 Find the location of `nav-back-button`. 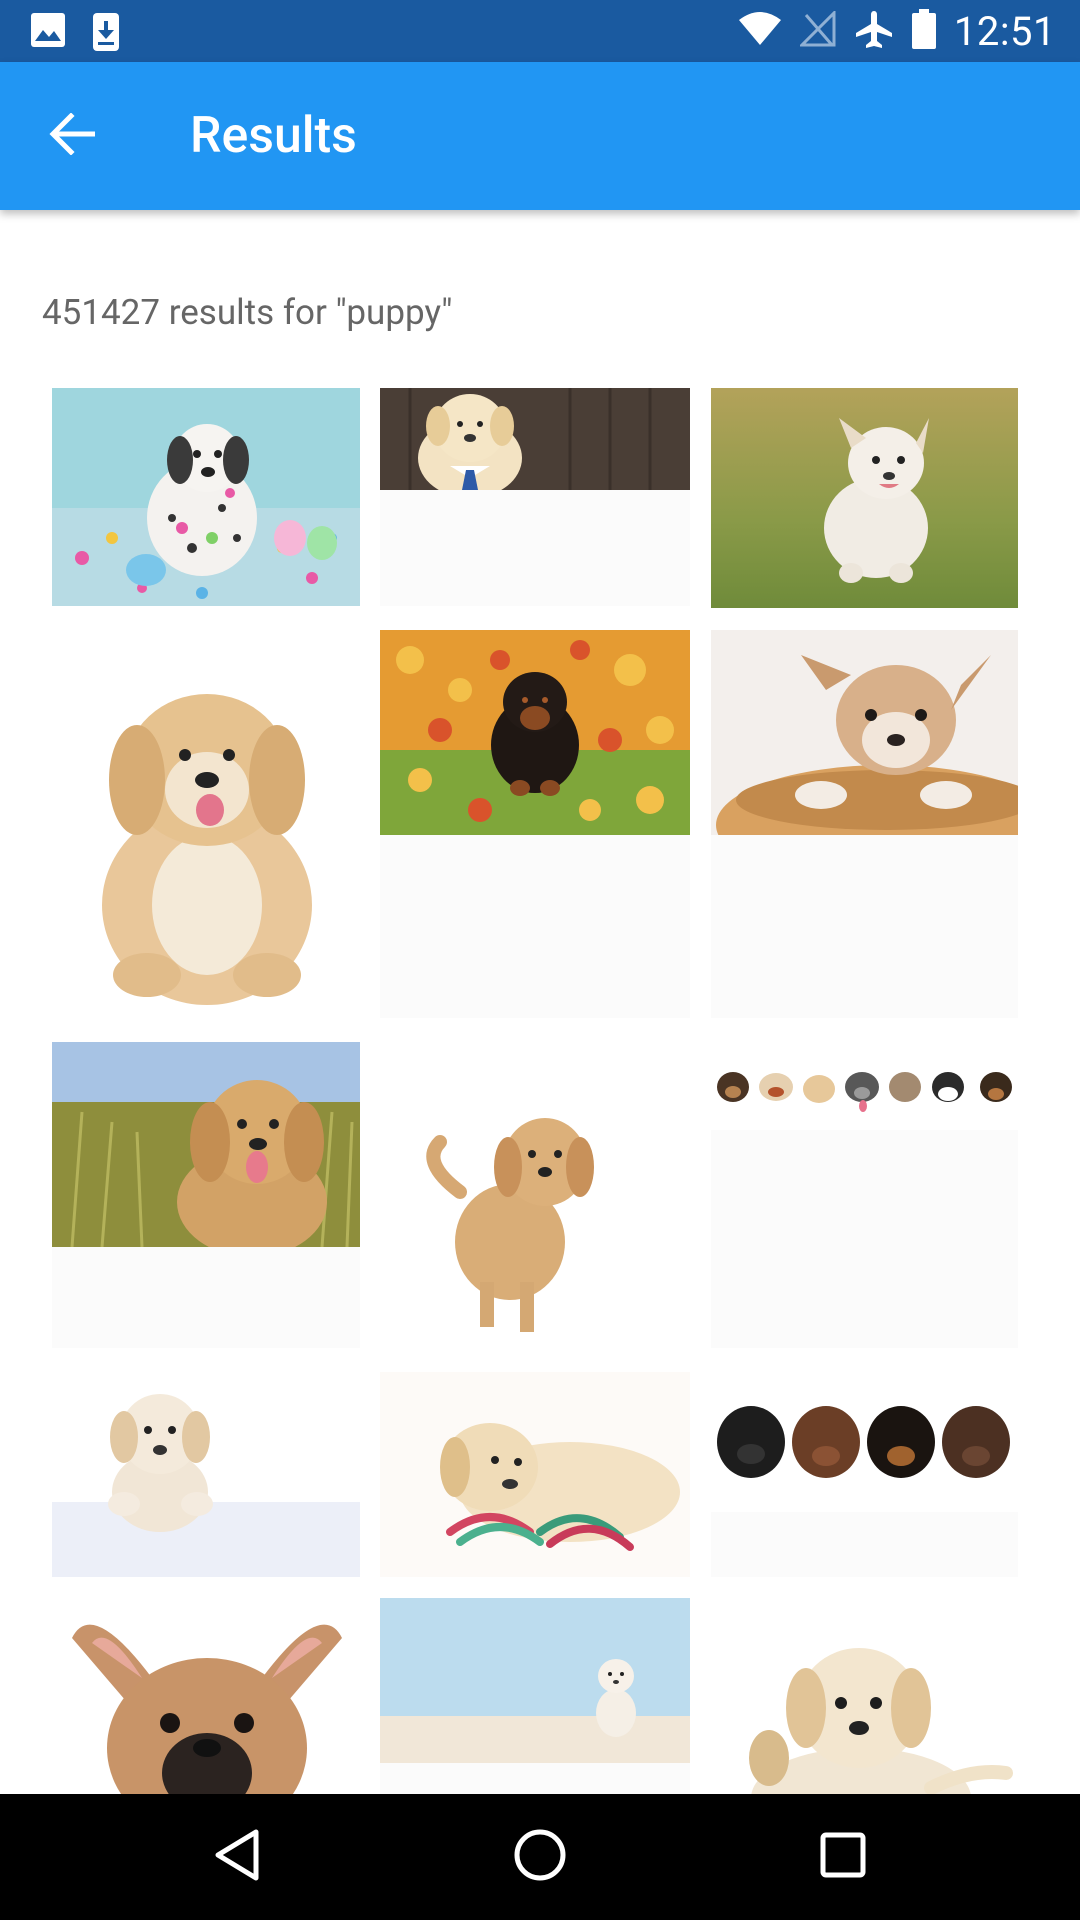

nav-back-button is located at coordinates (237, 1857).